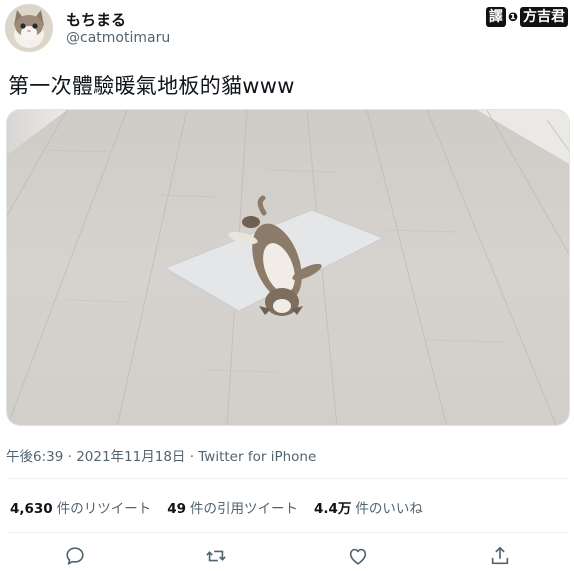  Describe the element at coordinates (118, 38) in the screenshot. I see `author-handle: @catmotimaru` at that location.